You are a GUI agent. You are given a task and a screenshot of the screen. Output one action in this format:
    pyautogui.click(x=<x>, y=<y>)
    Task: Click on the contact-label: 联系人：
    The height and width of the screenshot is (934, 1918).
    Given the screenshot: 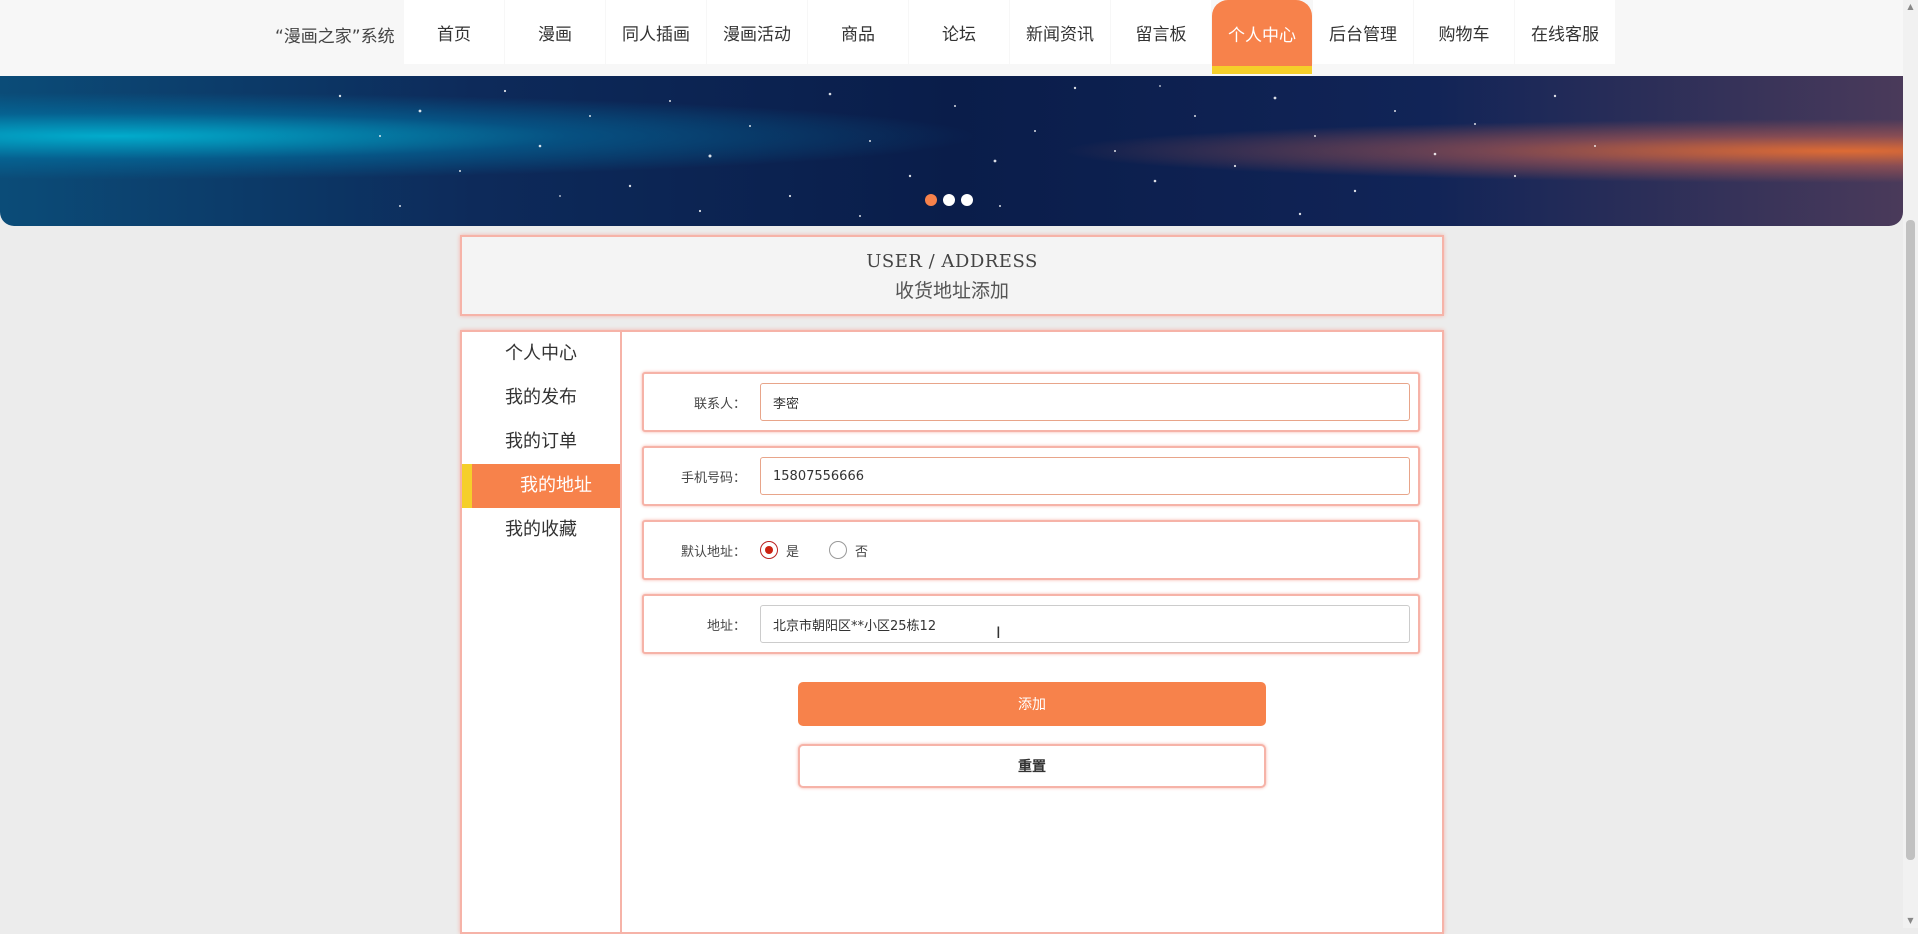 What is the action you would take?
    pyautogui.click(x=719, y=404)
    